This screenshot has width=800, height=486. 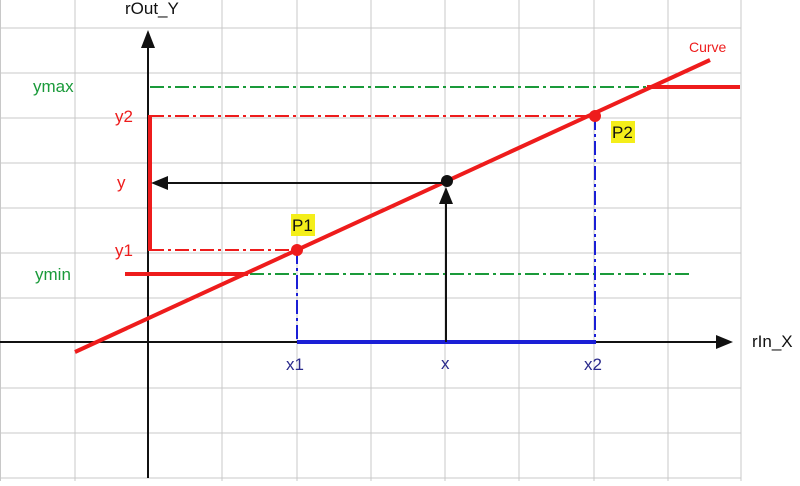 I want to click on curve-label: Curve, so click(x=708, y=47).